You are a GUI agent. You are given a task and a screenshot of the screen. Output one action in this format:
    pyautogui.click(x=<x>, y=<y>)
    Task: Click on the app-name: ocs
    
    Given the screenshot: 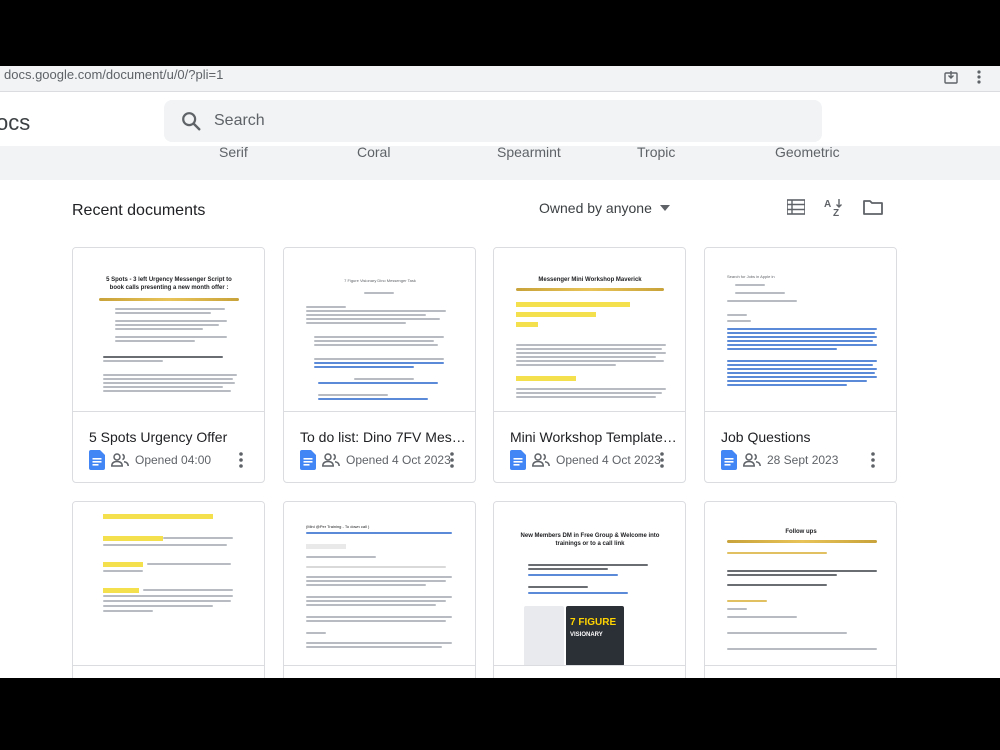 What is the action you would take?
    pyautogui.click(x=15, y=123)
    